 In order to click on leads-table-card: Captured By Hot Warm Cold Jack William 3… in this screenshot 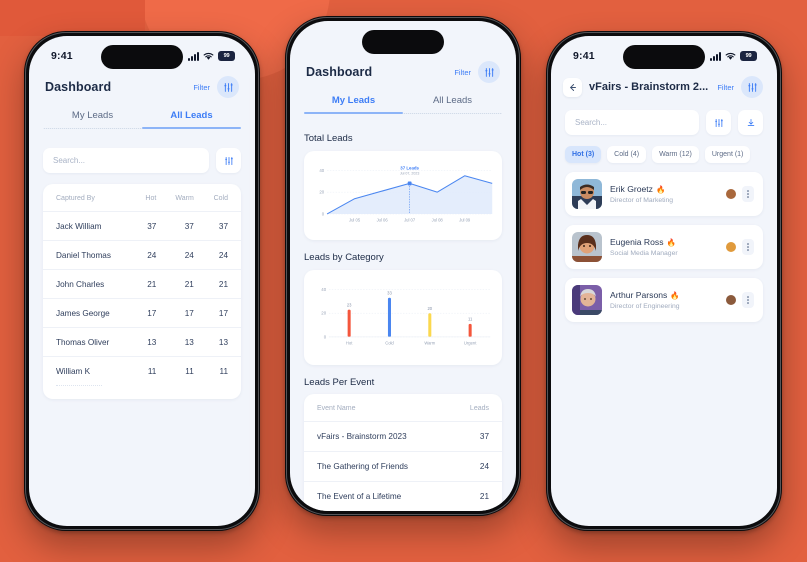, I will do `click(142, 291)`.